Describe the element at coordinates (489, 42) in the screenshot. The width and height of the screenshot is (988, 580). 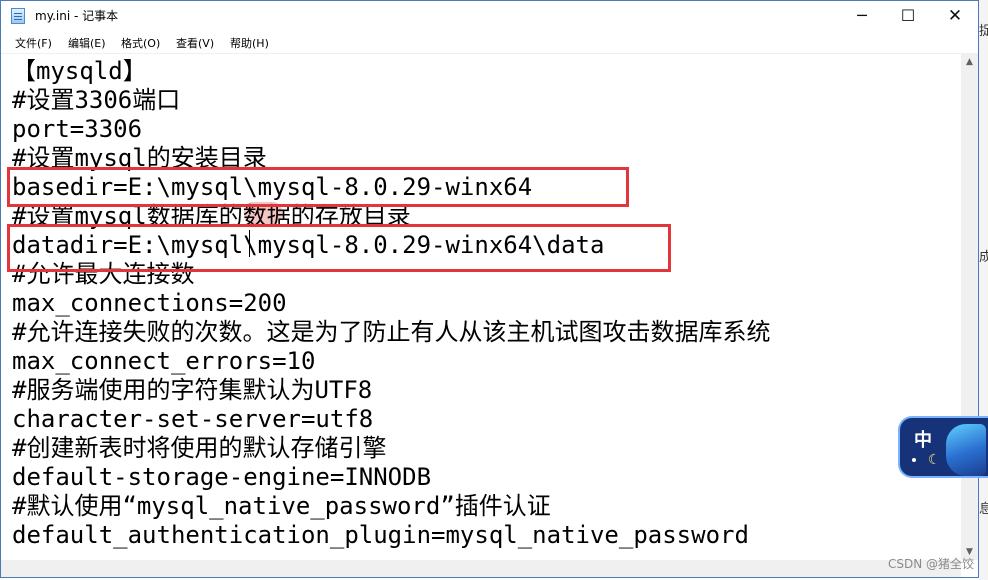
I see `menu-bar: 文件(F) 编辑(E) 格式(O) 查看(V) 帮助(H)` at that location.